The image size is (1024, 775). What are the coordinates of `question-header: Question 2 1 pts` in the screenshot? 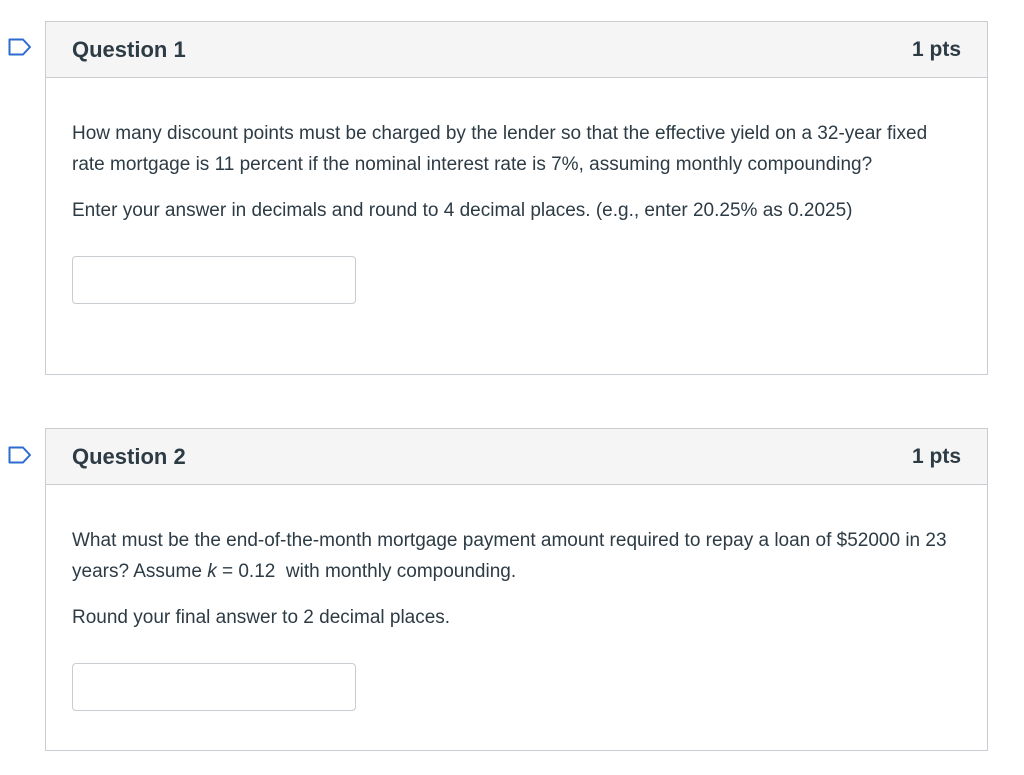 It's located at (516, 457).